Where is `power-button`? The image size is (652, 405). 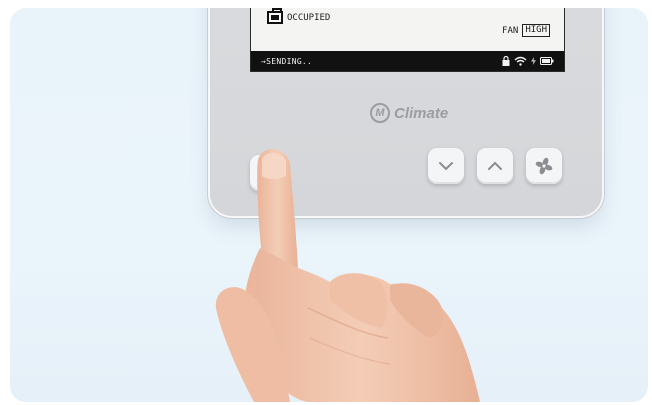
power-button is located at coordinates (268, 173).